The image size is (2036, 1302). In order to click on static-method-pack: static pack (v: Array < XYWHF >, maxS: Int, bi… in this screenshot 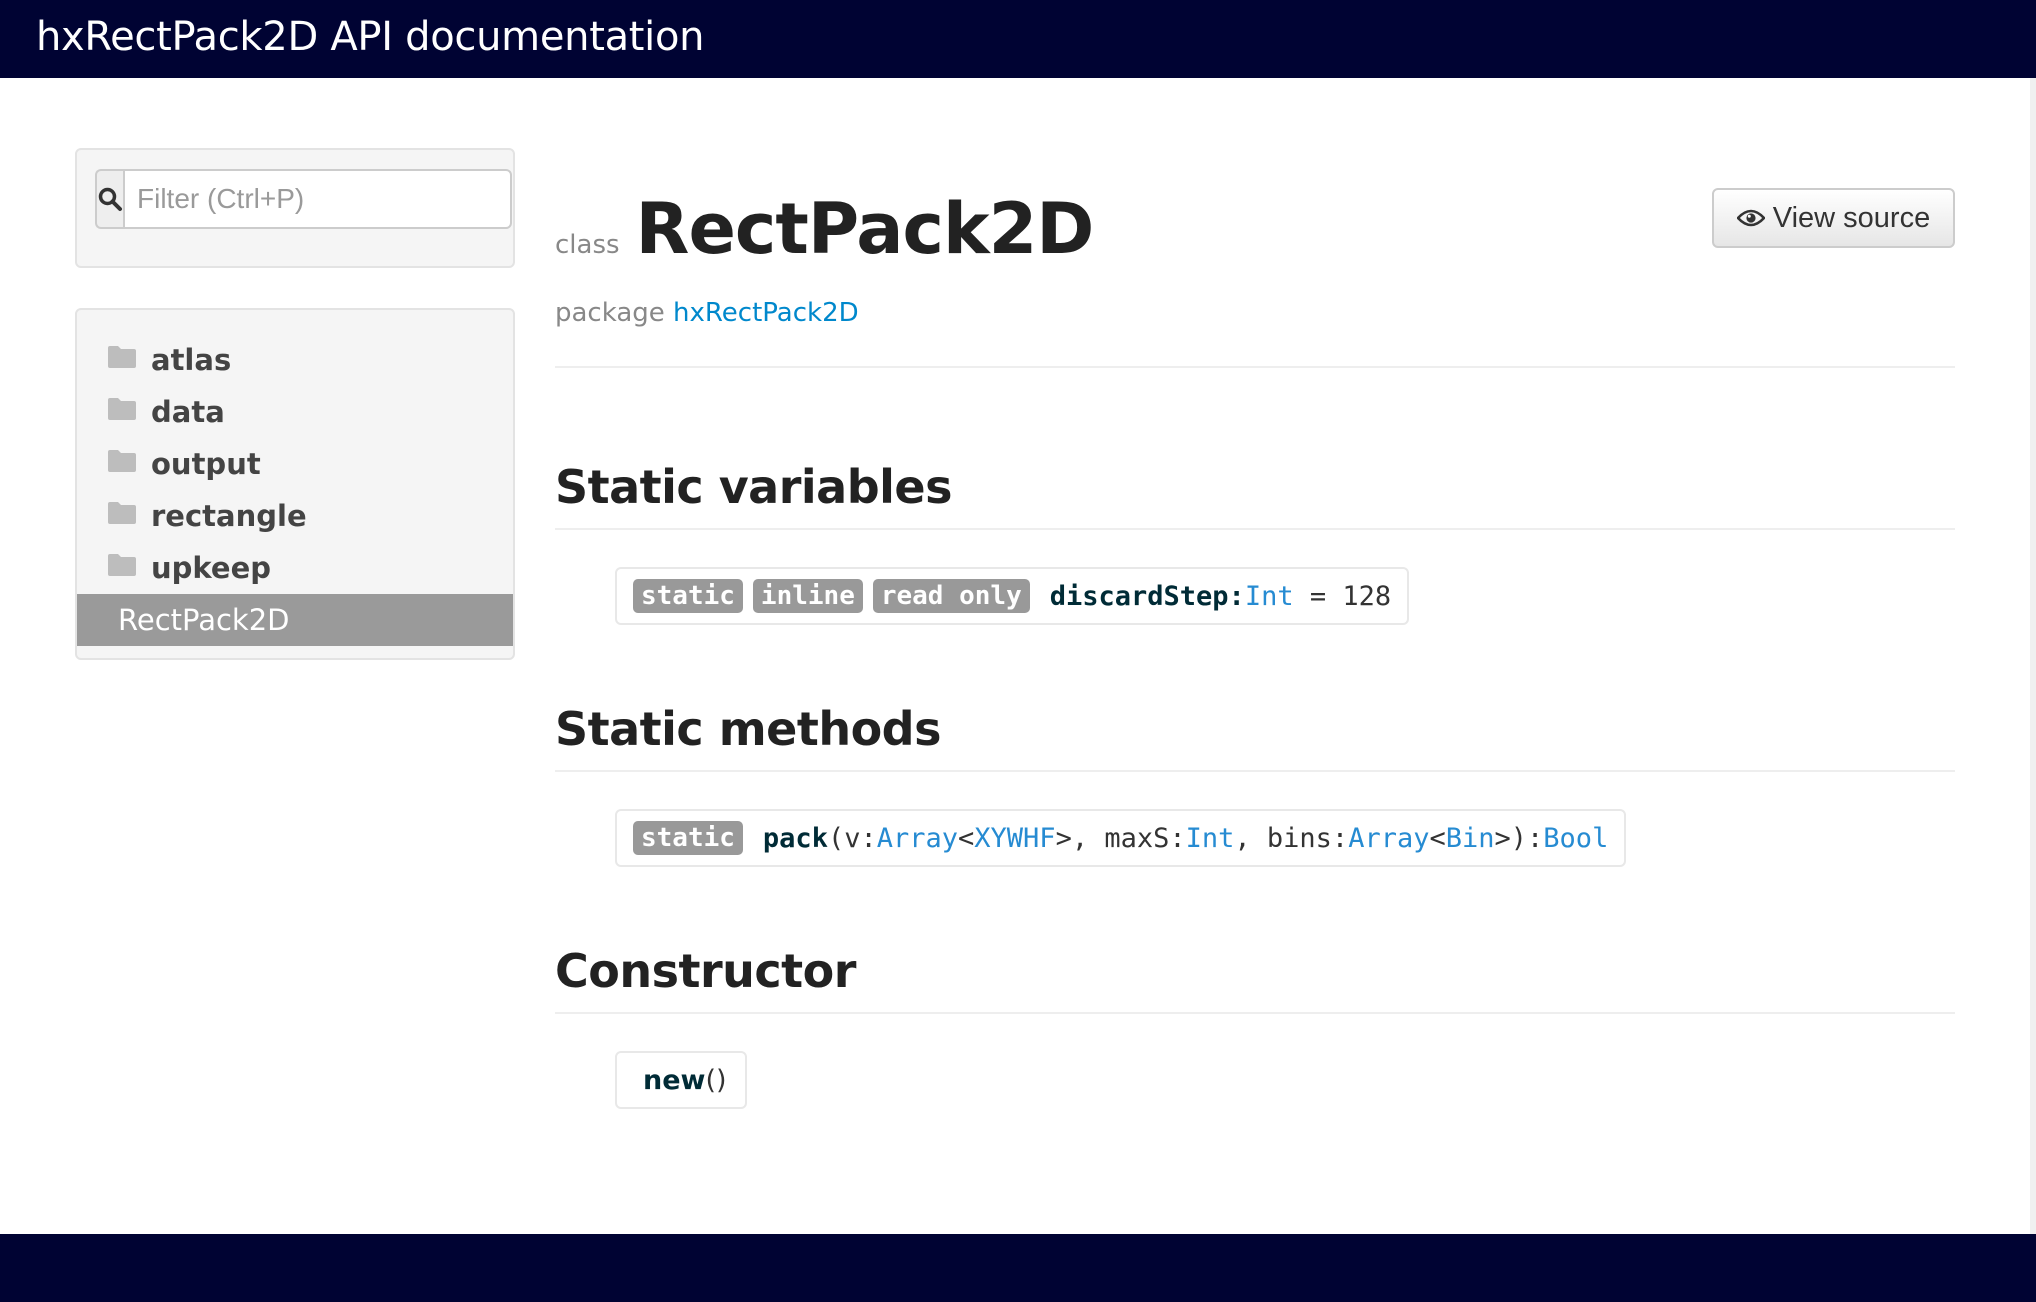, I will do `click(1121, 838)`.